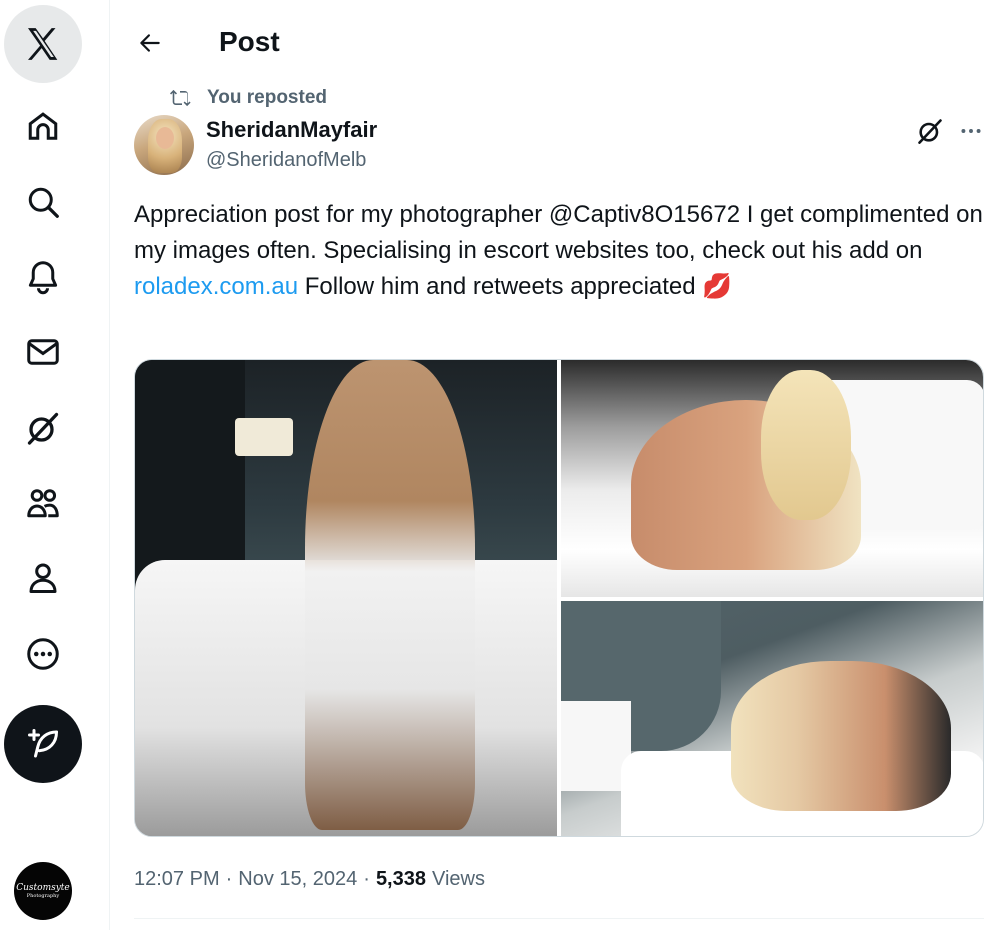  I want to click on avatar-face-shape, so click(165, 138).